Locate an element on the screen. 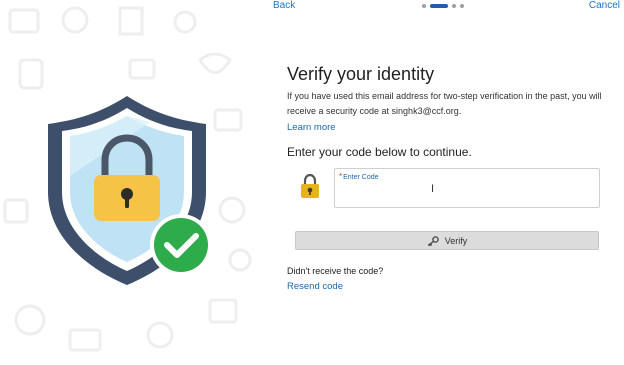 Image resolution: width=624 pixels, height=365 pixels. code-field-label: *Enter Code is located at coordinates (359, 176).